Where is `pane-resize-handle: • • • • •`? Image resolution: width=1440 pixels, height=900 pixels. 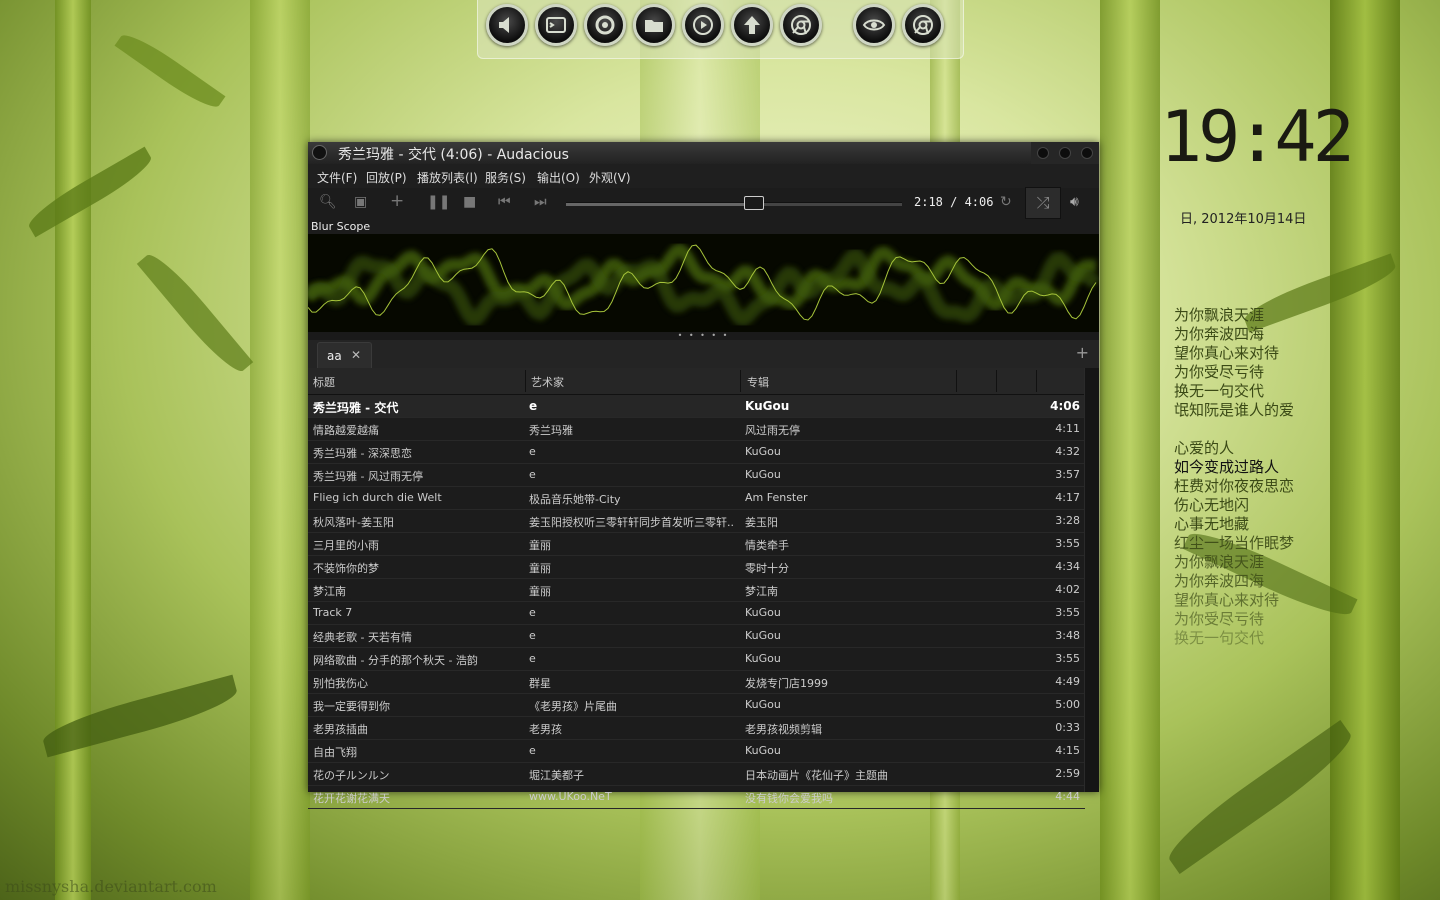 pane-resize-handle: • • • • • is located at coordinates (703, 336).